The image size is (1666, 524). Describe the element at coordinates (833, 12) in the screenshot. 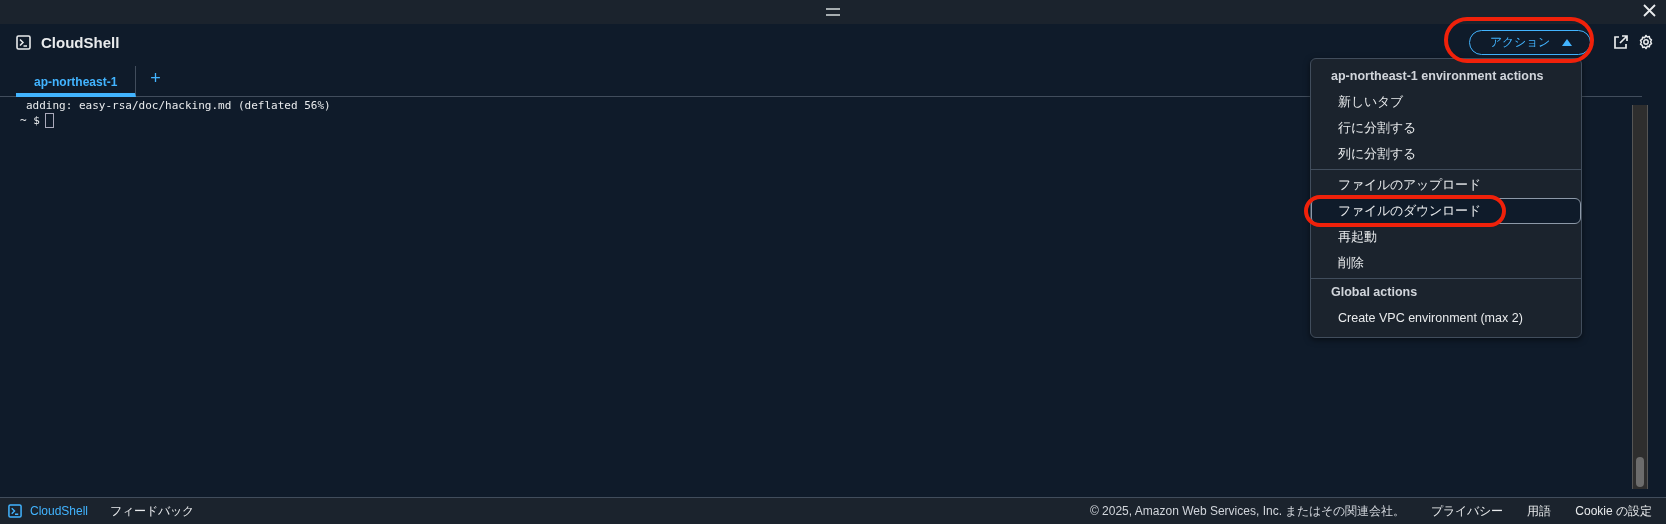

I see `drag-handle-icon` at that location.